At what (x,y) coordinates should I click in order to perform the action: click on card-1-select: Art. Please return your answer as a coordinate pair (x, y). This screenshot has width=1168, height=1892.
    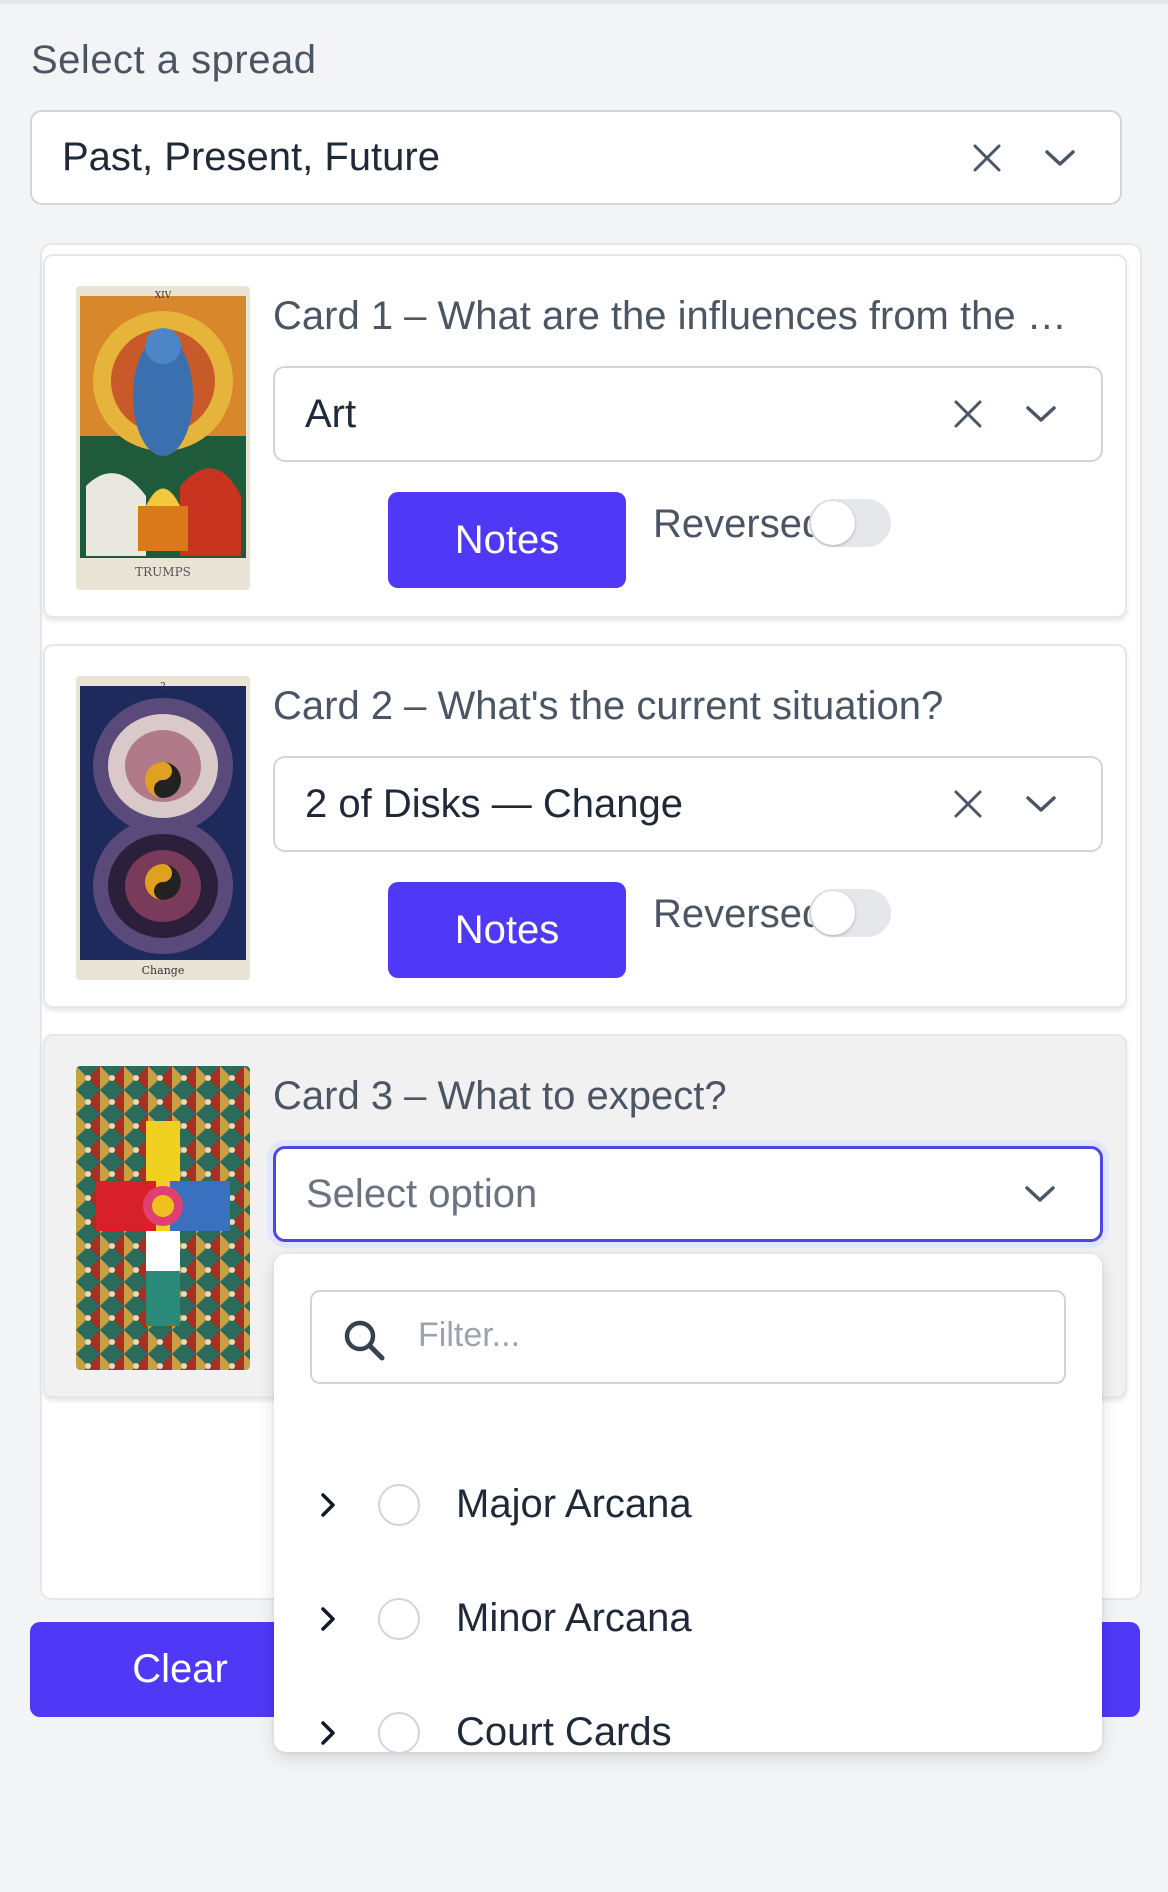
    Looking at the image, I should click on (688, 414).